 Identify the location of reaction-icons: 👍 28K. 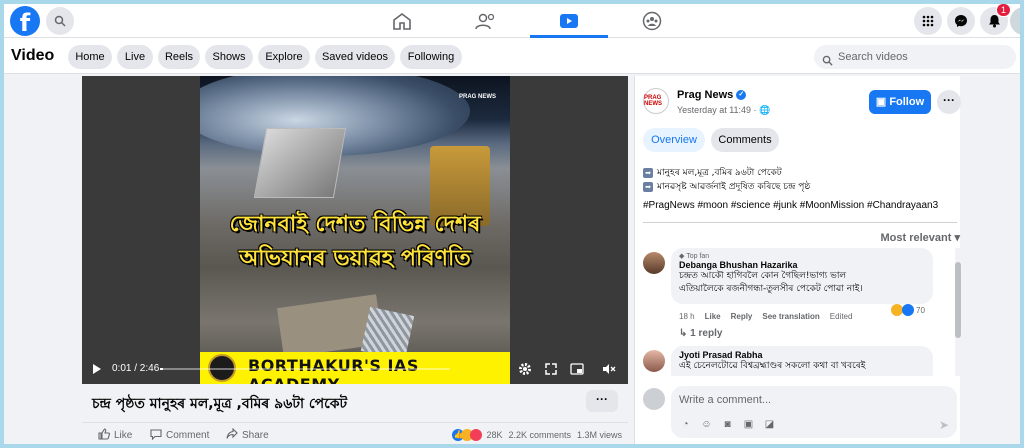
(477, 435).